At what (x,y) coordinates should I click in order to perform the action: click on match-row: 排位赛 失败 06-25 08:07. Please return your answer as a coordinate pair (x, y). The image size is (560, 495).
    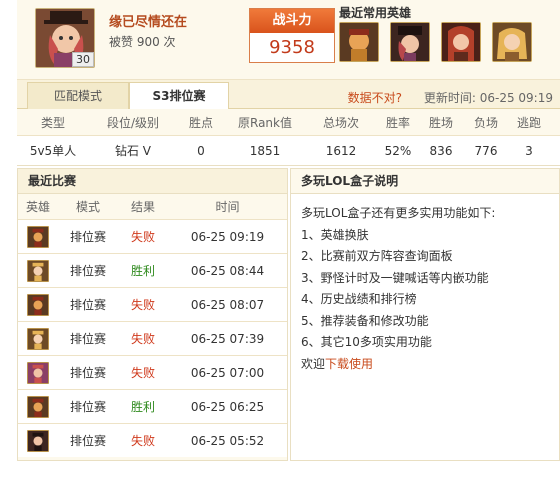
    Looking at the image, I should click on (152, 304).